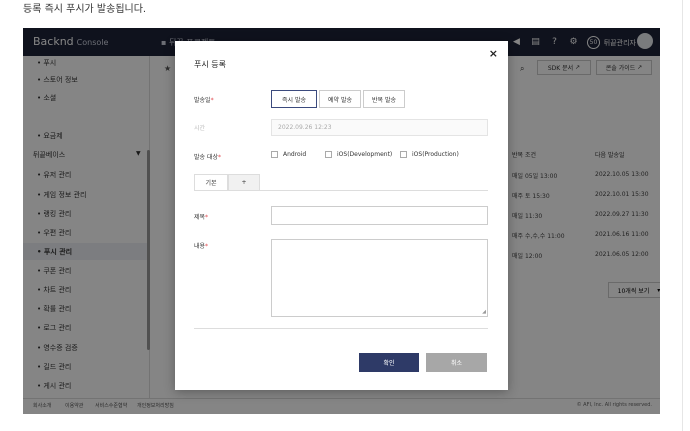 The image size is (690, 431). Describe the element at coordinates (85, 9) in the screenshot. I see `doc-caption: 등록 즉시 푸시가 발송됩니다.` at that location.